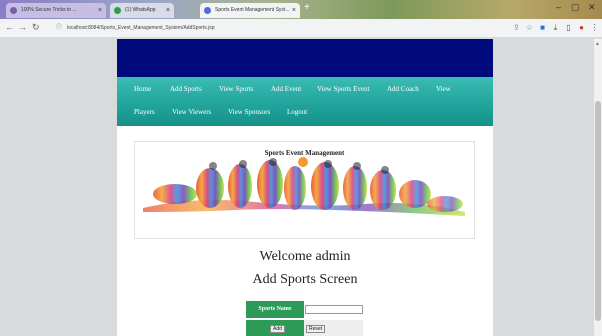  I want to click on nav-logout: Logout, so click(297, 112).